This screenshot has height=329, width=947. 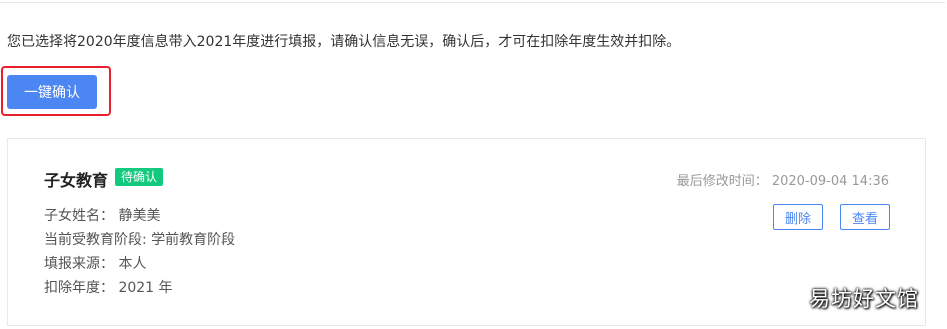 What do you see at coordinates (76, 180) in the screenshot?
I see `card-title: 子女教育` at bounding box center [76, 180].